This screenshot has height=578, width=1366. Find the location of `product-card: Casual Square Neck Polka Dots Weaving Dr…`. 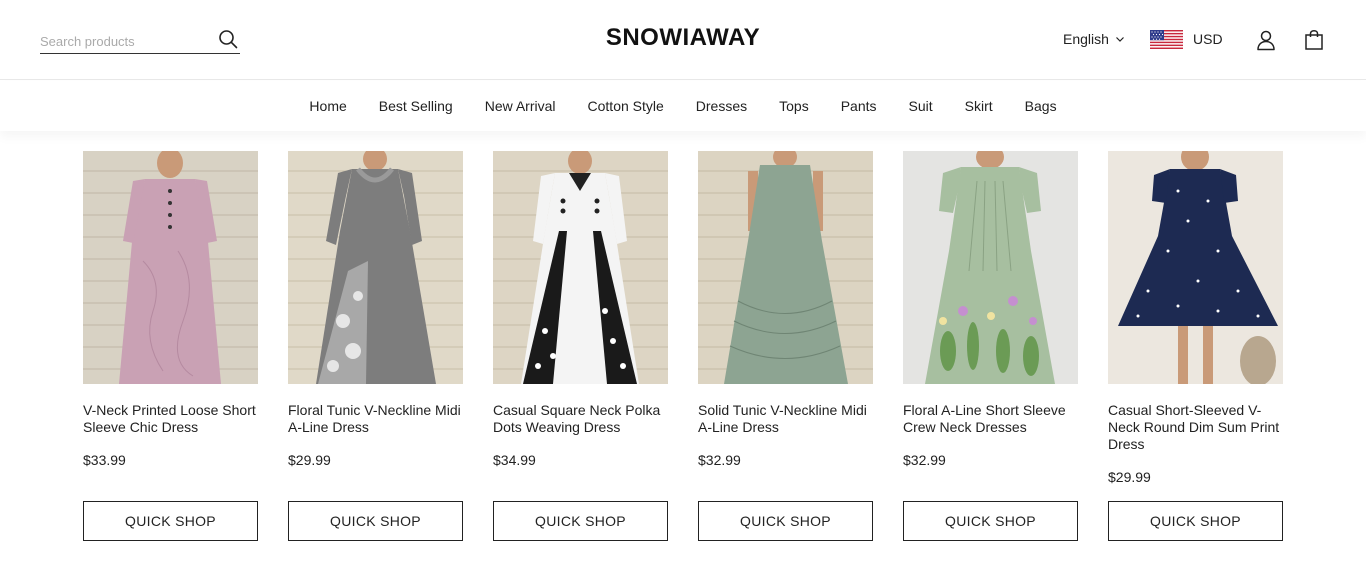

product-card: Casual Square Neck Polka Dots Weaving Dr… is located at coordinates (580, 346).